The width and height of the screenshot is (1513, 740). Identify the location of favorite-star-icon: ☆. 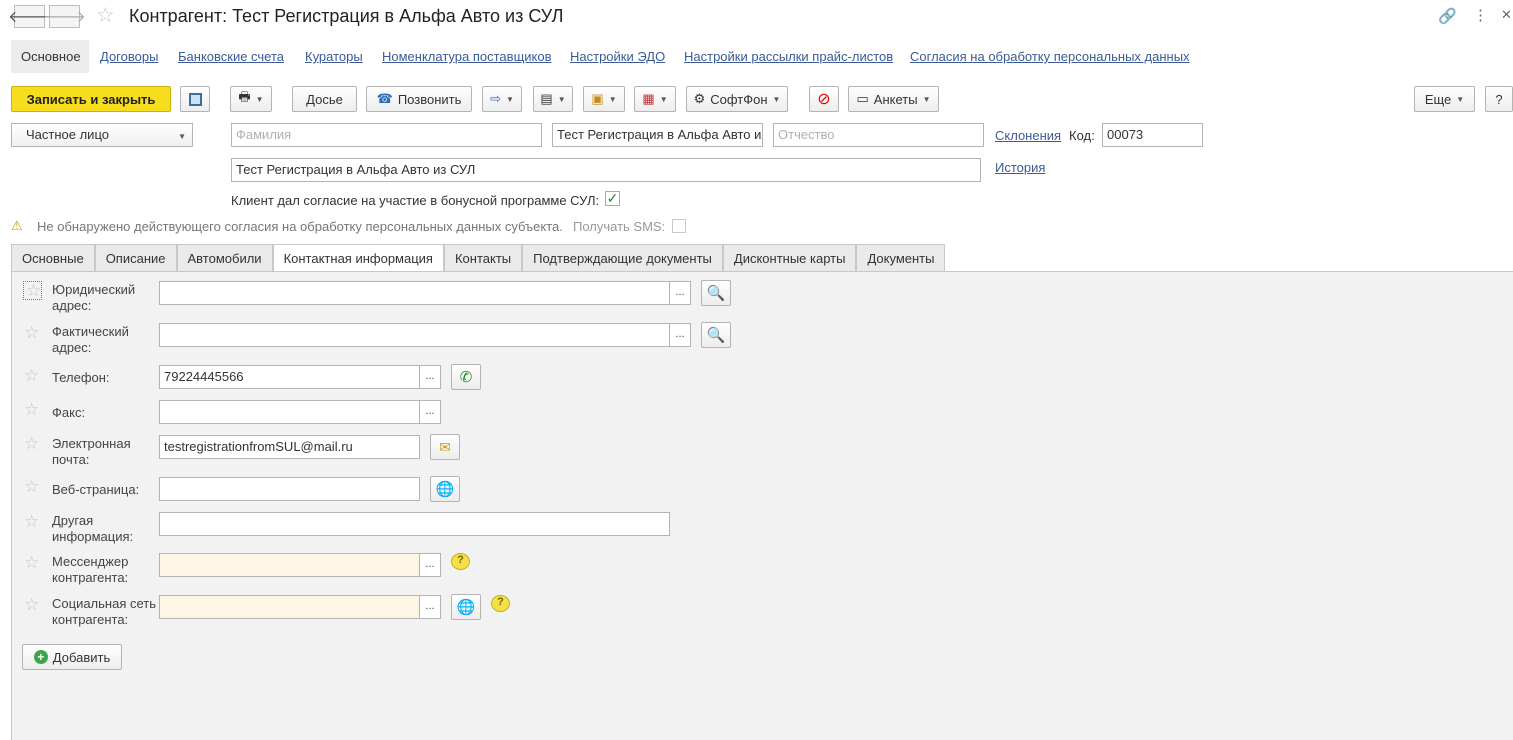
(105, 15).